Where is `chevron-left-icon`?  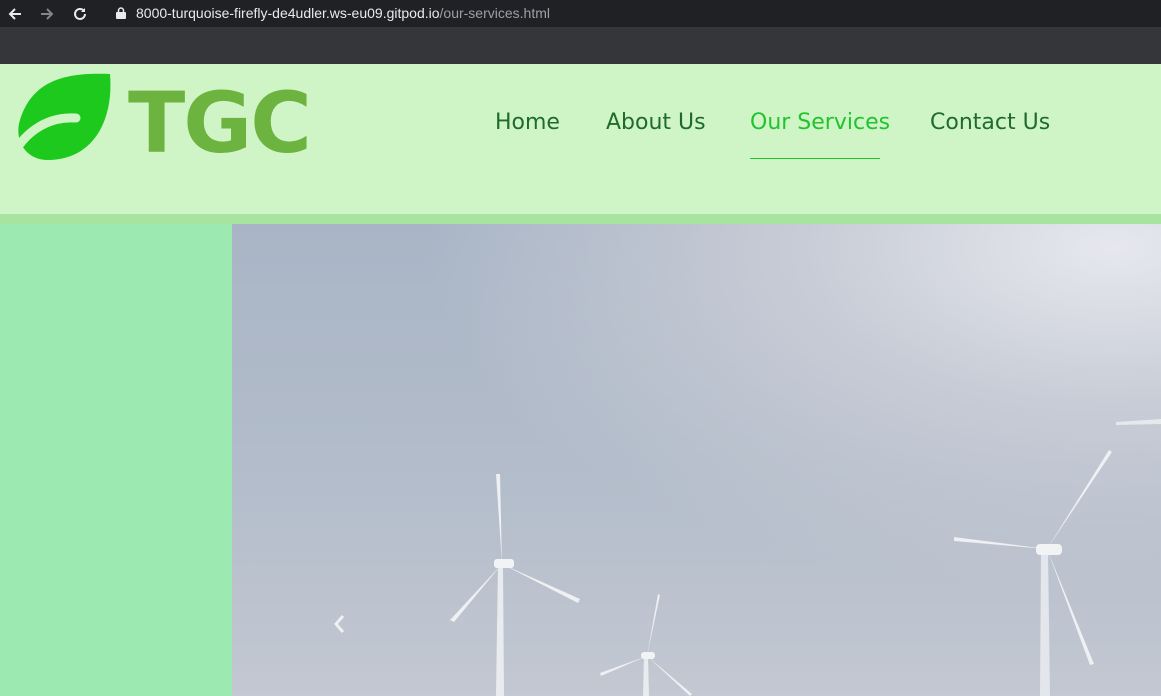
chevron-left-icon is located at coordinates (339, 624).